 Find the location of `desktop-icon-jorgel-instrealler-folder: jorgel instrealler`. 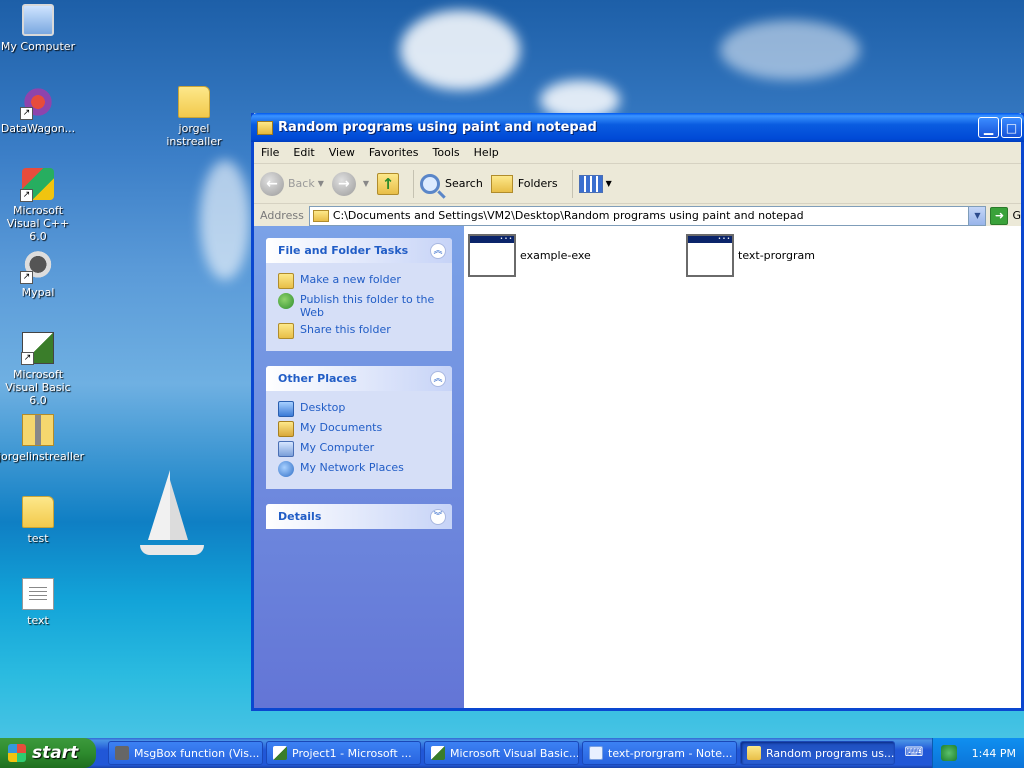

desktop-icon-jorgel-instrealler-folder: jorgel instrealler is located at coordinates (194, 117).